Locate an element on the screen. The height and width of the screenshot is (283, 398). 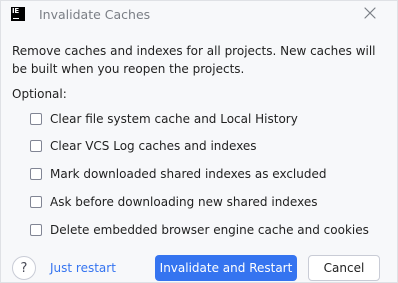
intellij-idea-logo-icon: IE is located at coordinates (18, 14).